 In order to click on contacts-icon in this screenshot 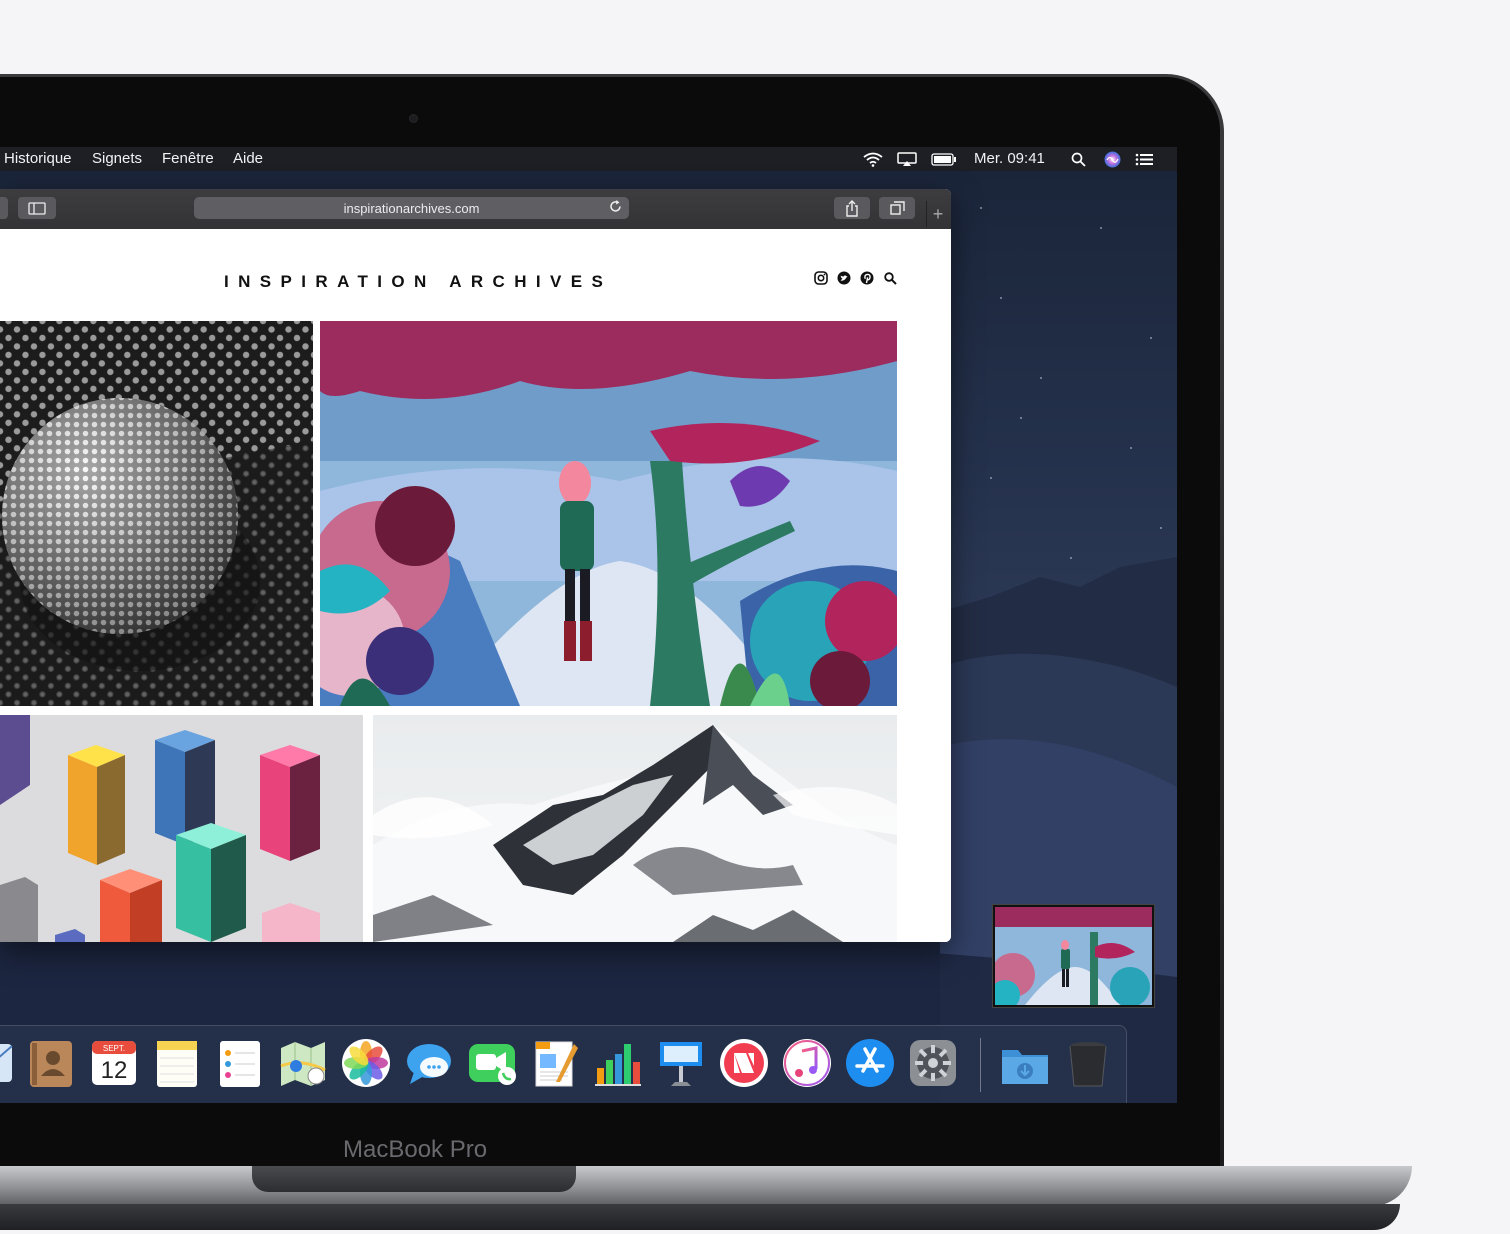, I will do `click(51, 1063)`.